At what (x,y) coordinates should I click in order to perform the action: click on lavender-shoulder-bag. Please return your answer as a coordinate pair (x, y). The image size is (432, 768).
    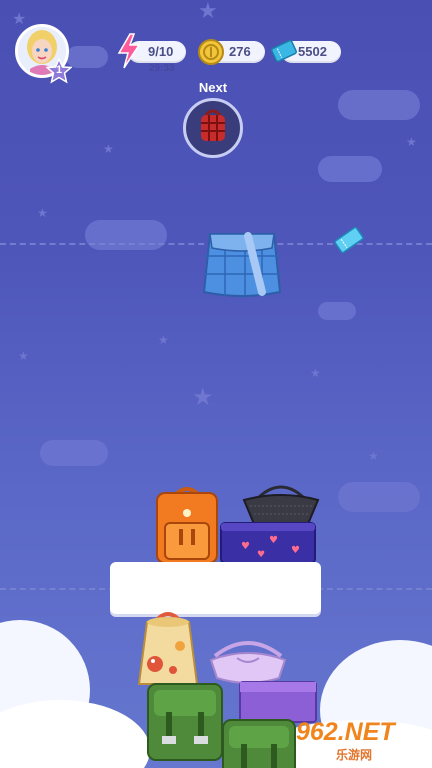
    Looking at the image, I should click on (248, 661).